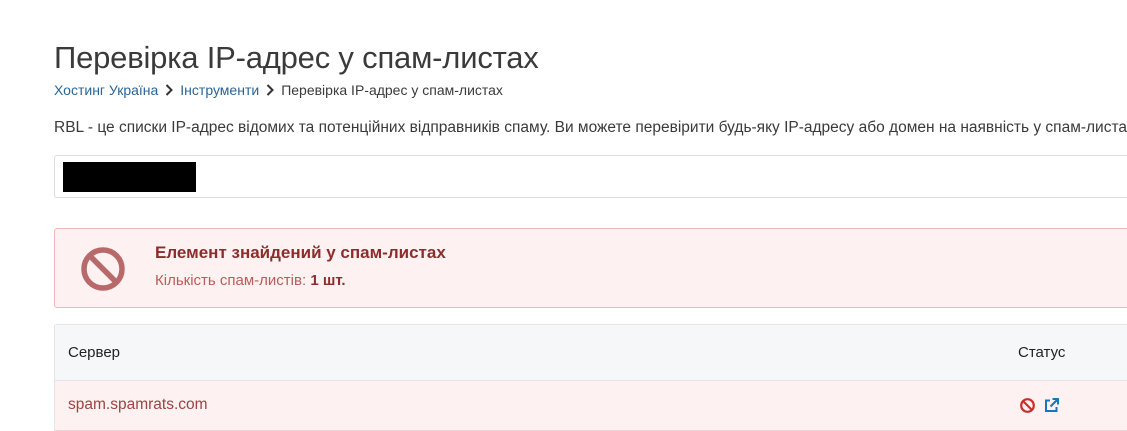 Image resolution: width=1127 pixels, height=431 pixels. Describe the element at coordinates (1039, 405) in the screenshot. I see `status-cell` at that location.